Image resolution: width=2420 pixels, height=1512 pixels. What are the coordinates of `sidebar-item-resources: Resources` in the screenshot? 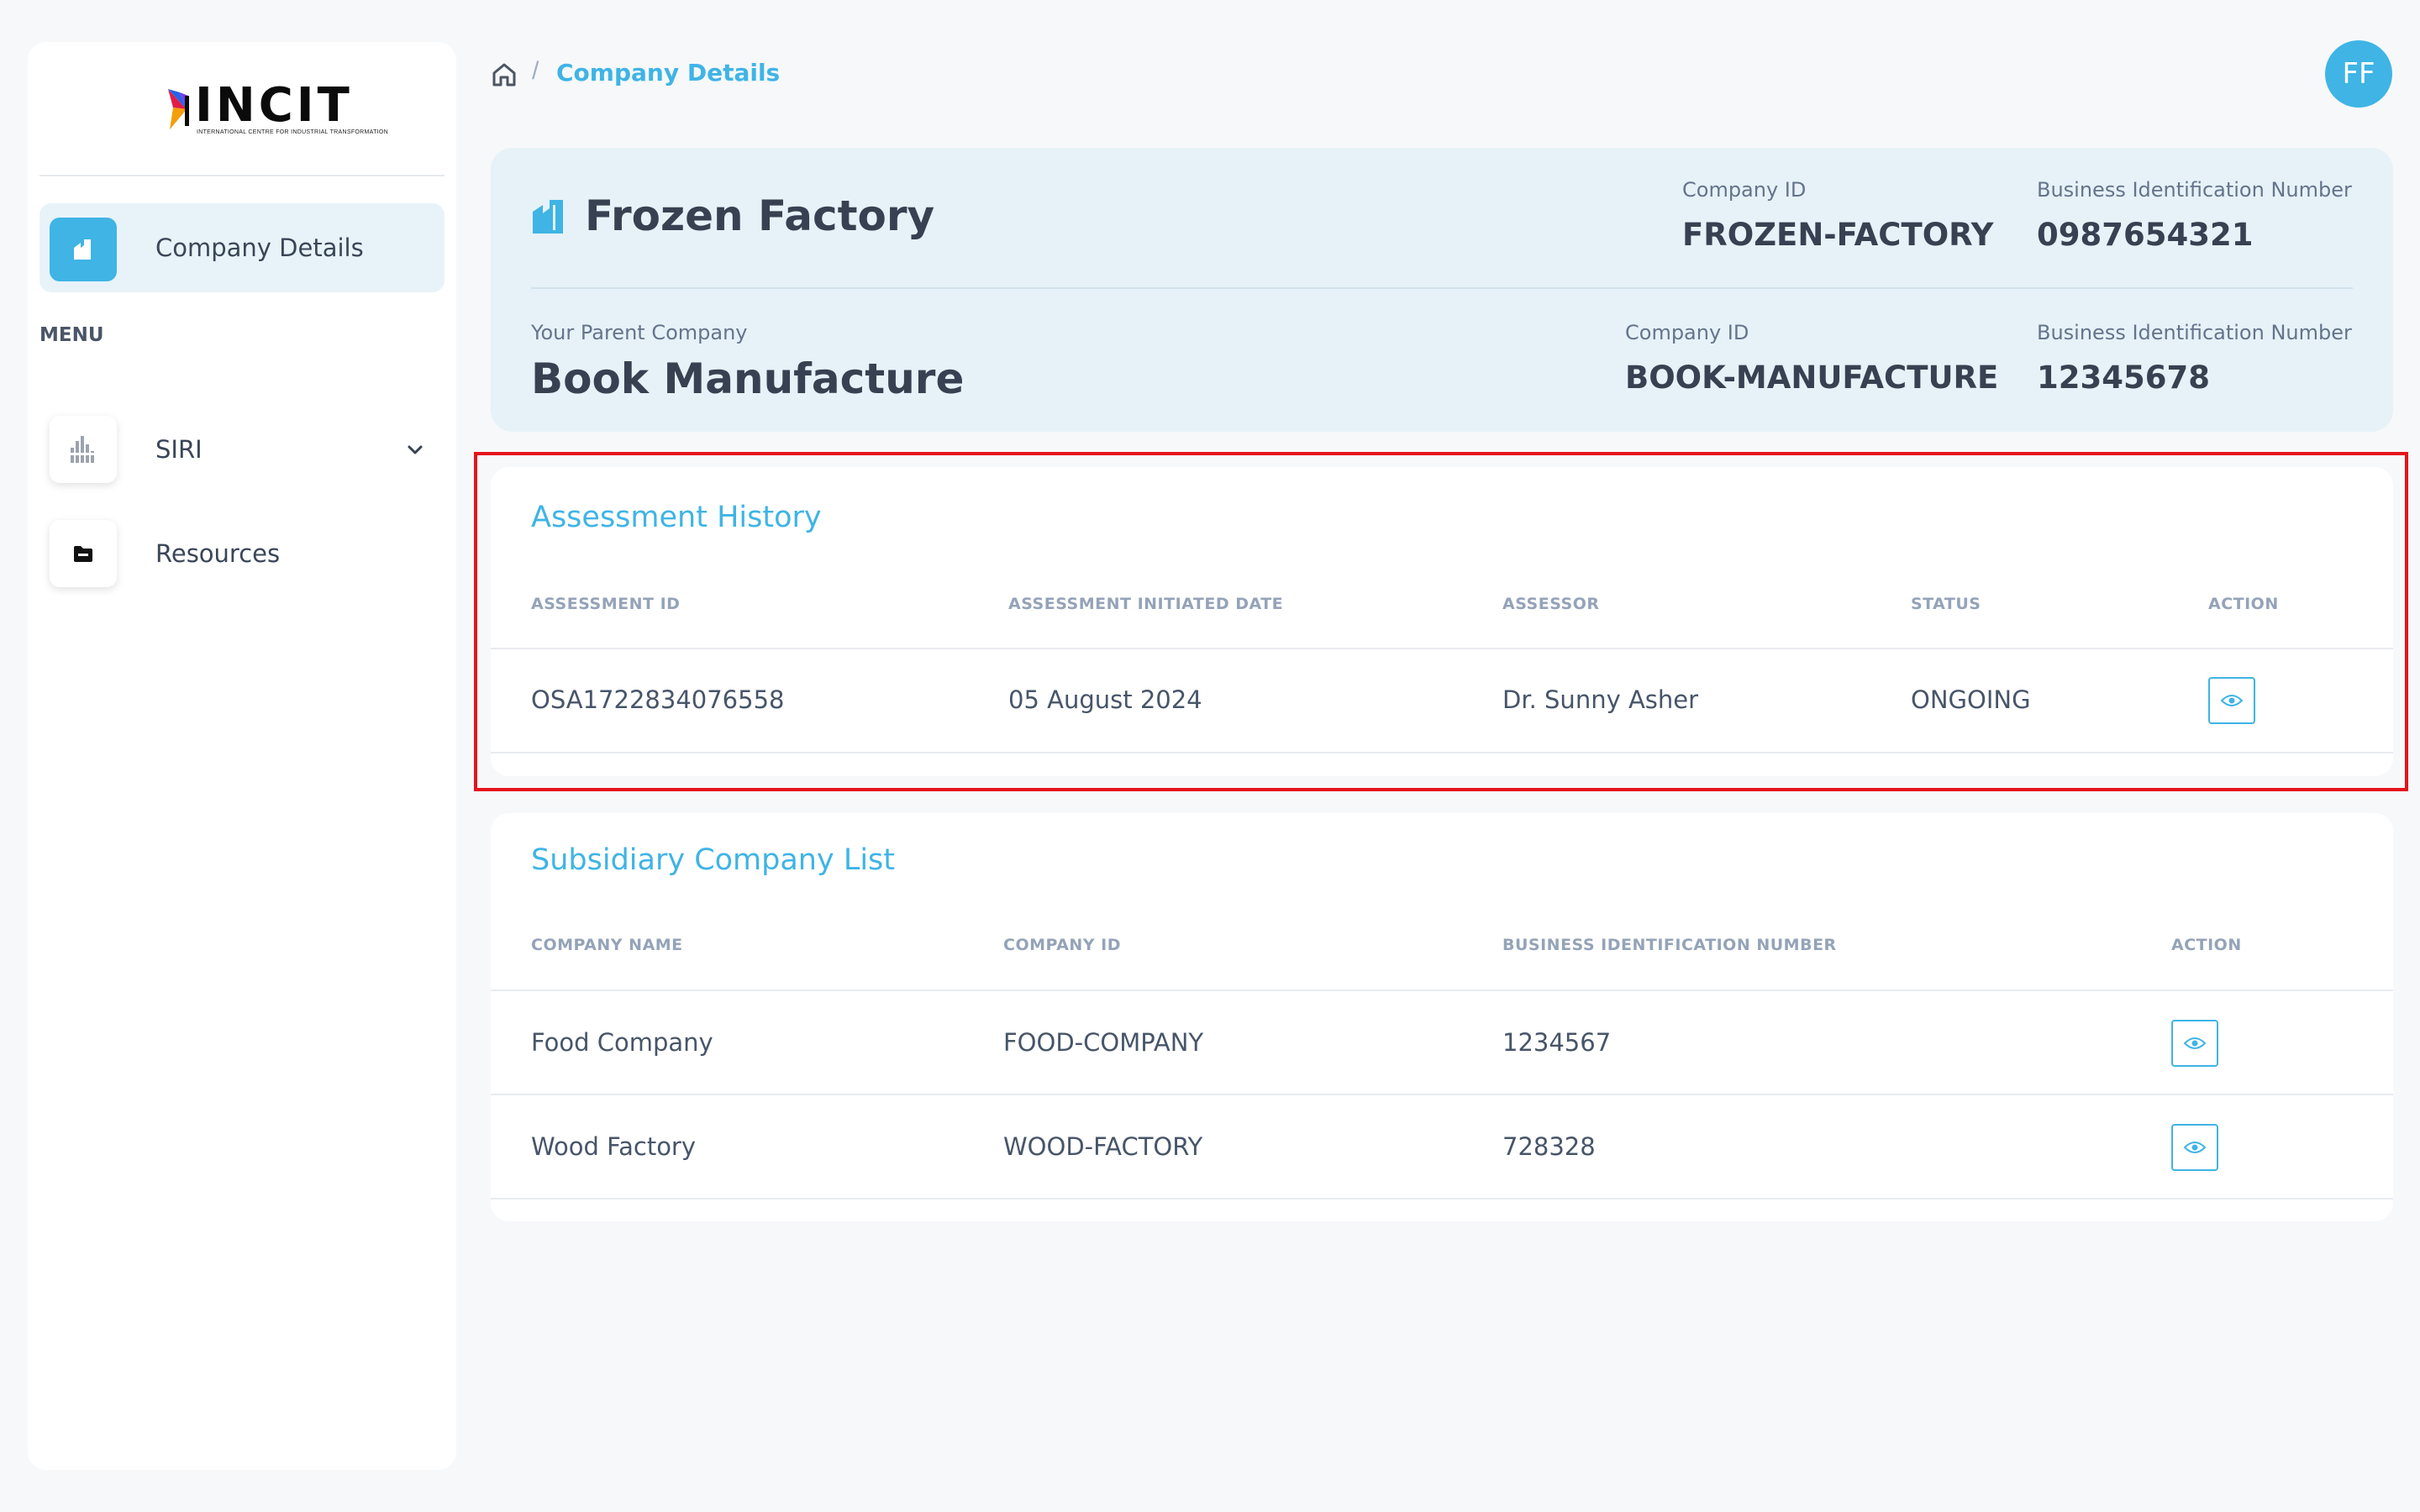 It's located at (242, 553).